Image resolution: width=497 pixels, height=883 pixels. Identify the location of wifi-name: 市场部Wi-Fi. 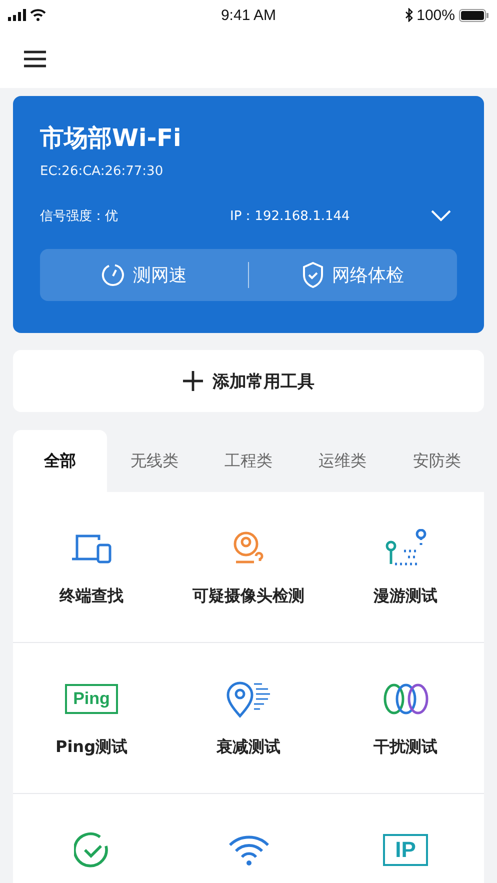
(111, 138).